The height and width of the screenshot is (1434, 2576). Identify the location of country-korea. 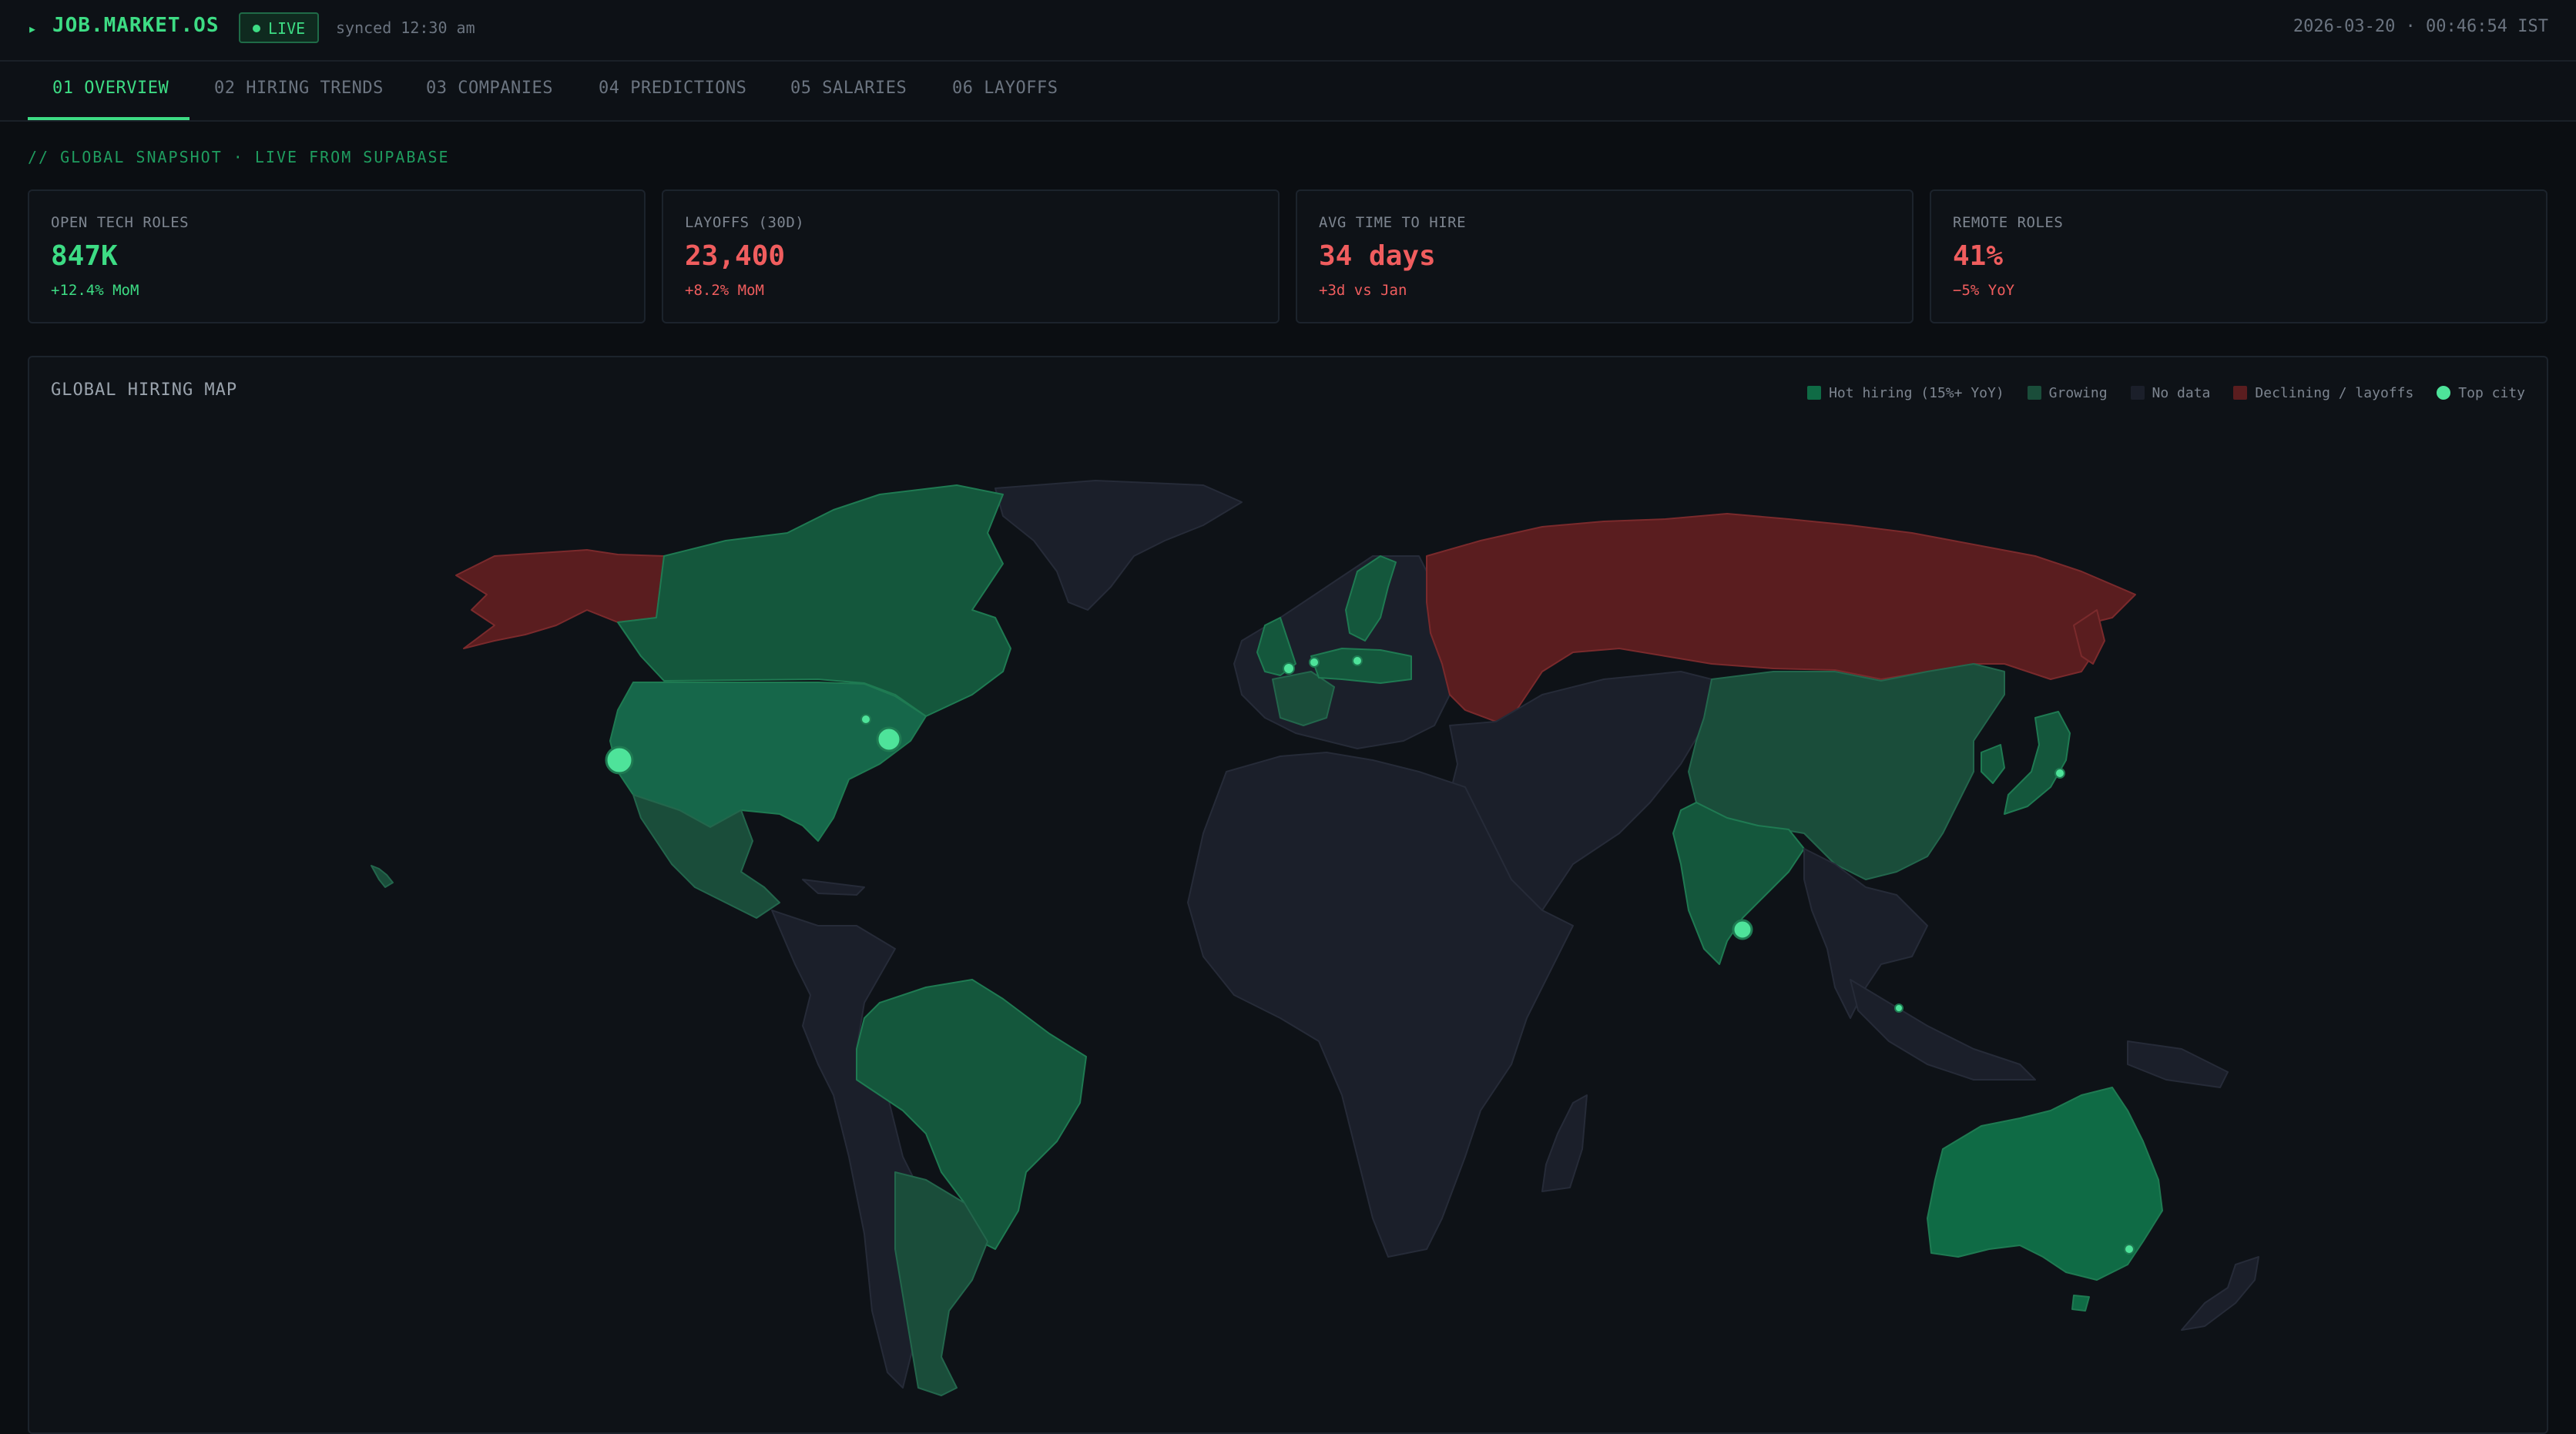
(1993, 764).